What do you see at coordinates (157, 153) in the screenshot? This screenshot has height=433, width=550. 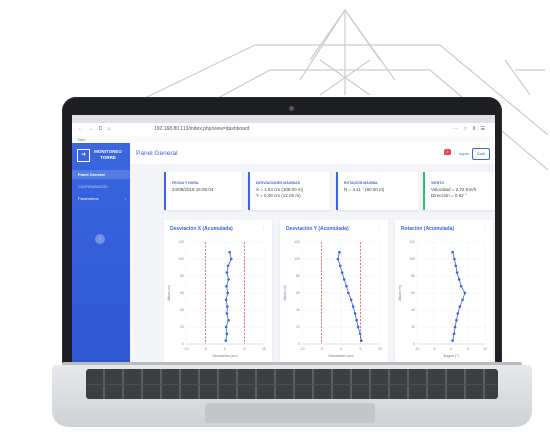 I see `page-title: Panel General` at bounding box center [157, 153].